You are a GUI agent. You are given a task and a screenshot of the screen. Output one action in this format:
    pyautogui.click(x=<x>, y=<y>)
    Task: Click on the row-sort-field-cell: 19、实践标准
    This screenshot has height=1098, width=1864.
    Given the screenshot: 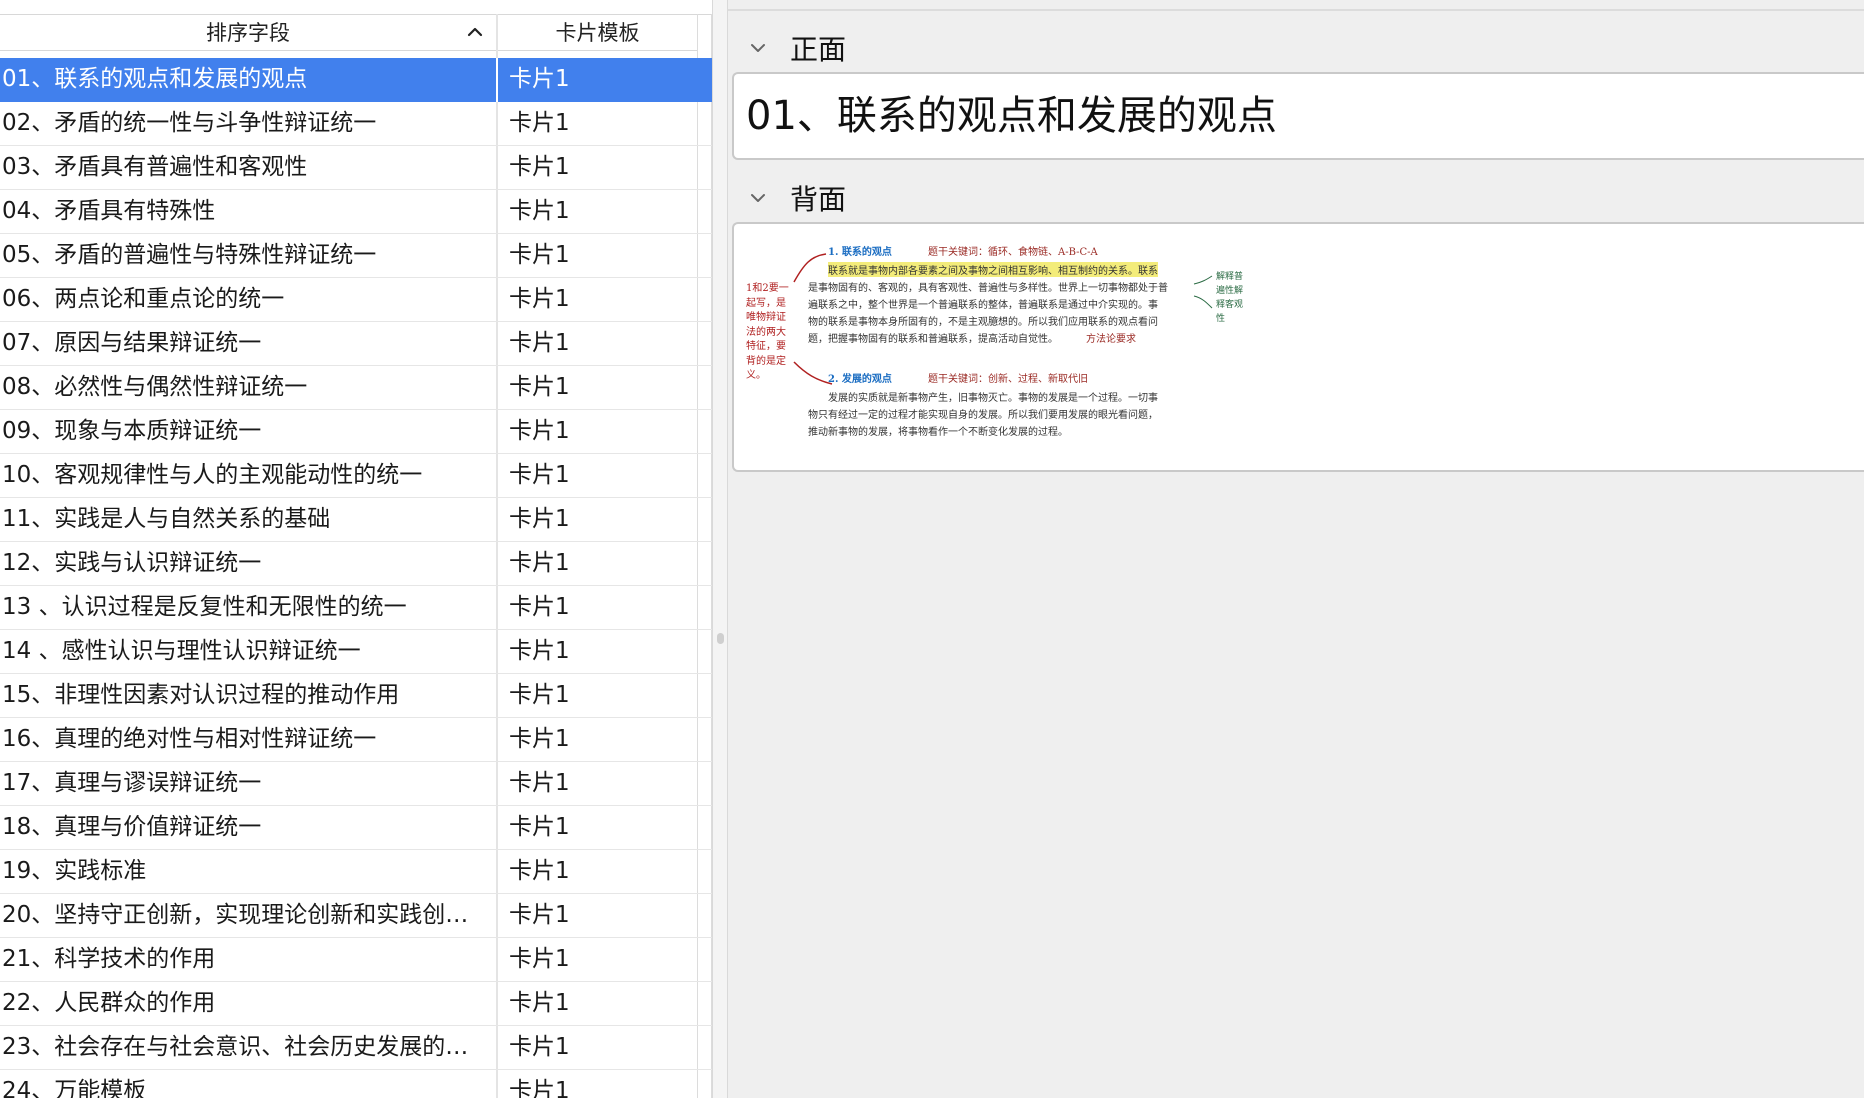 What is the action you would take?
    pyautogui.click(x=74, y=871)
    